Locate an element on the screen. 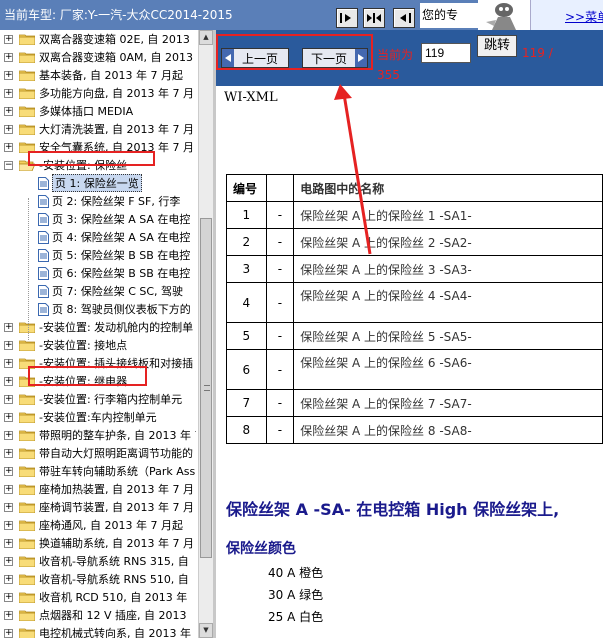 The height and width of the screenshot is (638, 603). mascot-logo-icon is located at coordinates (504, 15).